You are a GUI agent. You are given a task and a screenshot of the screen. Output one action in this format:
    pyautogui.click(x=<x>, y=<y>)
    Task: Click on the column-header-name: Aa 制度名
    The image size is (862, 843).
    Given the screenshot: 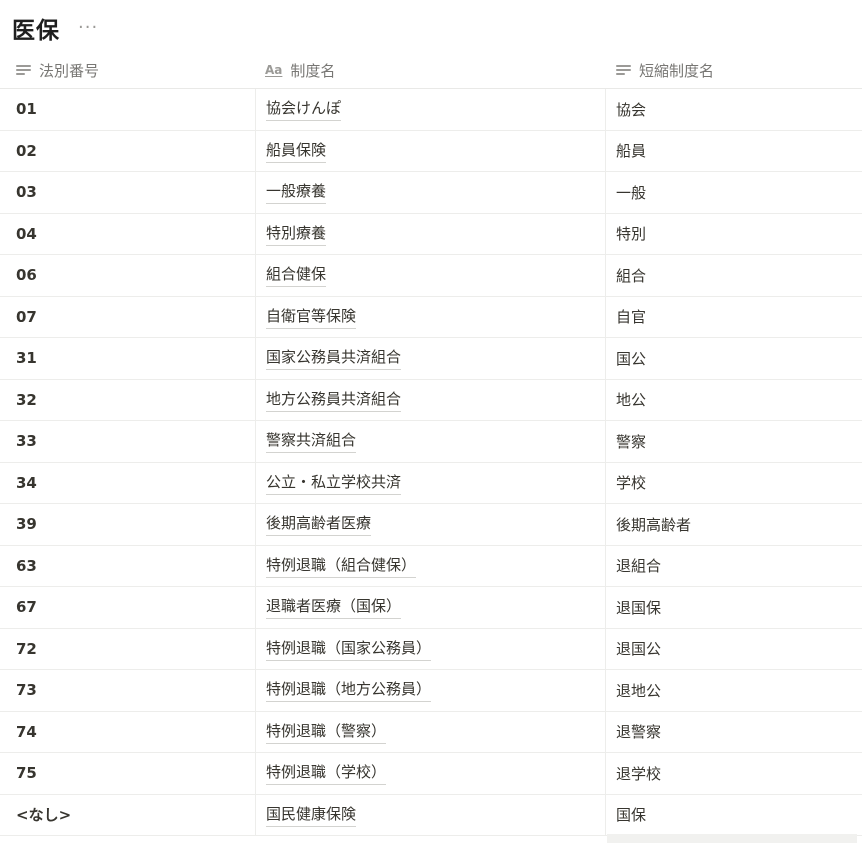 What is the action you would take?
    pyautogui.click(x=430, y=70)
    